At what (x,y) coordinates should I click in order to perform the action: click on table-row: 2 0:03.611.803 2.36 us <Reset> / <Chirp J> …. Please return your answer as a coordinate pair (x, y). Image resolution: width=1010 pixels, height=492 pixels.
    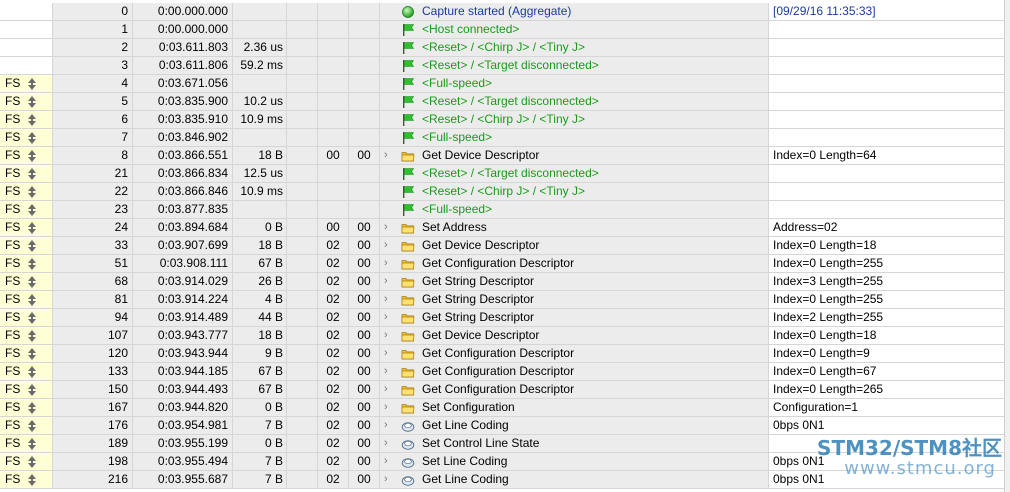
    Looking at the image, I should click on (502, 48).